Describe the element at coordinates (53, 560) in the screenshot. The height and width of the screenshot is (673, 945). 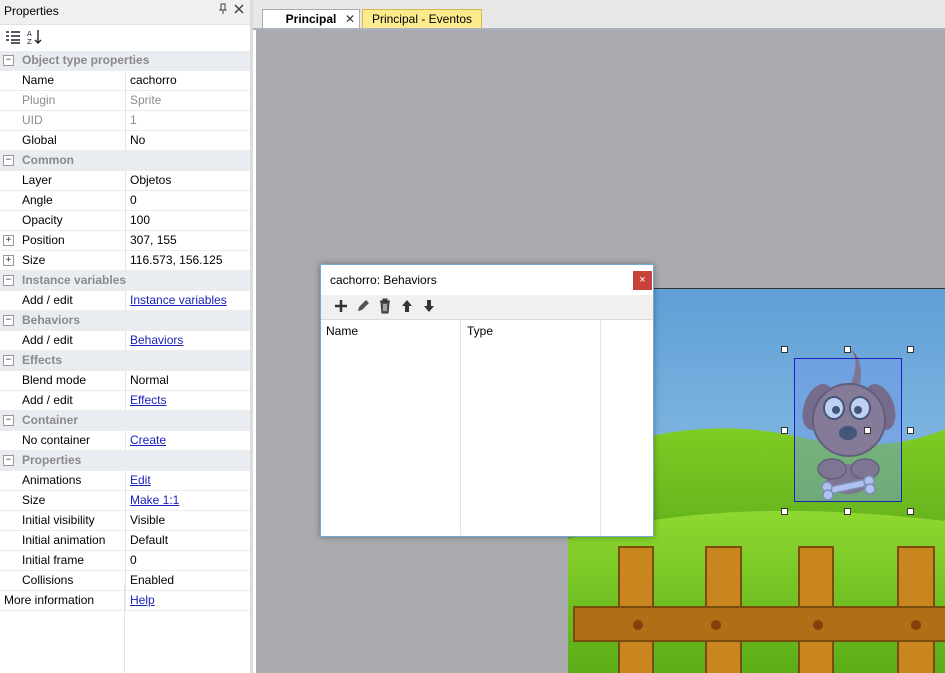
I see `property-label: Initial frame` at that location.